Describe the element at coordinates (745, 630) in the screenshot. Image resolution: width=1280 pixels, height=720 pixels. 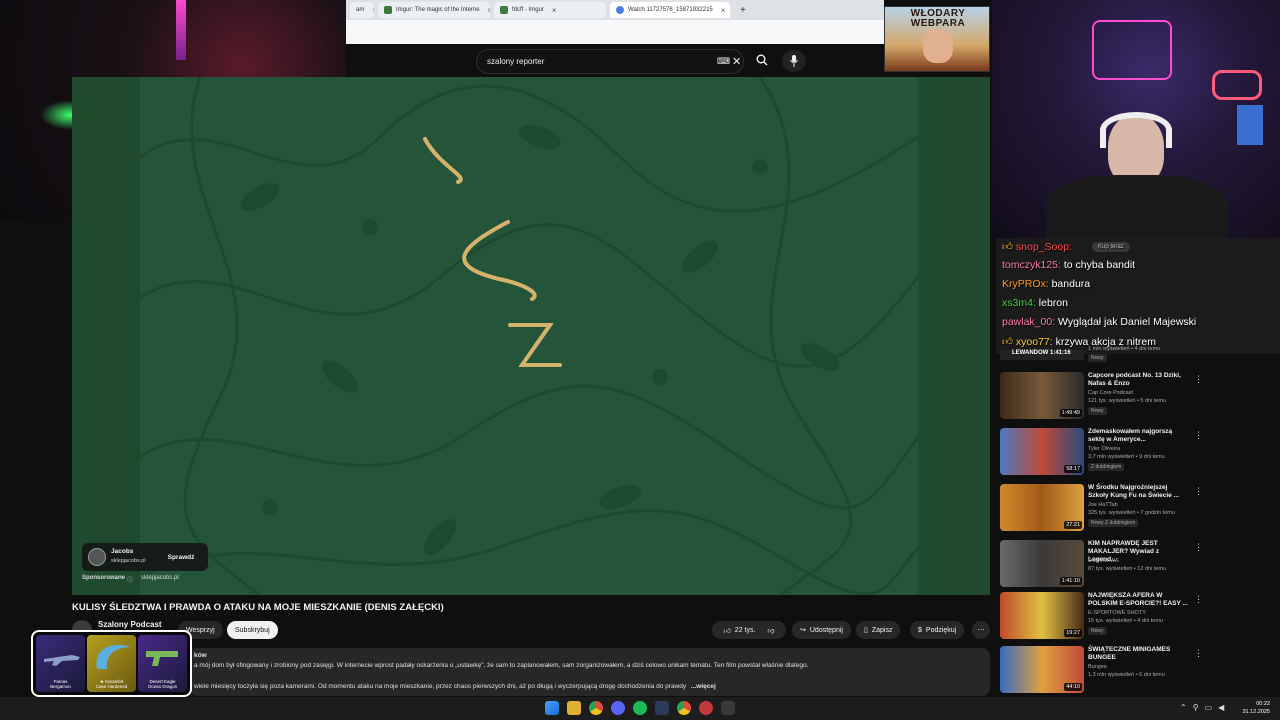
I see `like-count: 22 tys.` at that location.